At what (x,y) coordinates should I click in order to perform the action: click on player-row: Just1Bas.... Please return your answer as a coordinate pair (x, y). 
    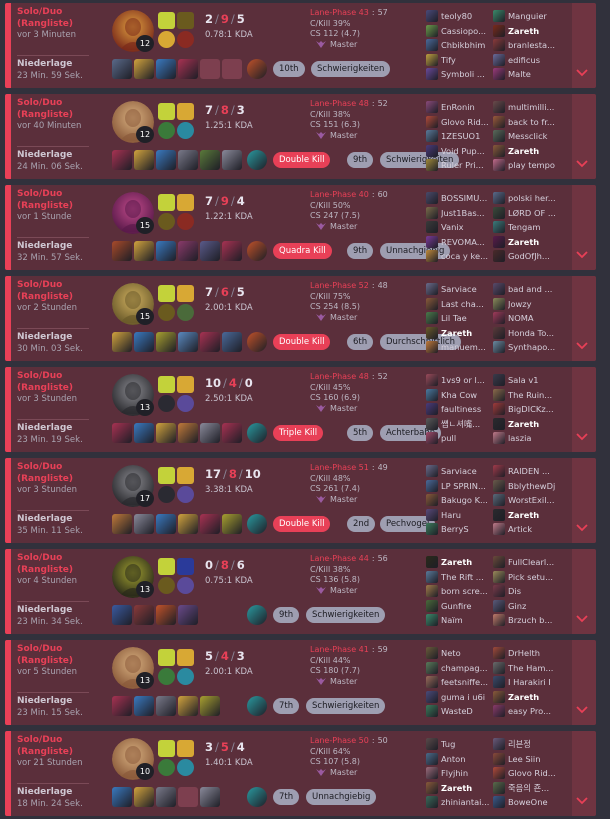
    Looking at the image, I should click on (460, 213).